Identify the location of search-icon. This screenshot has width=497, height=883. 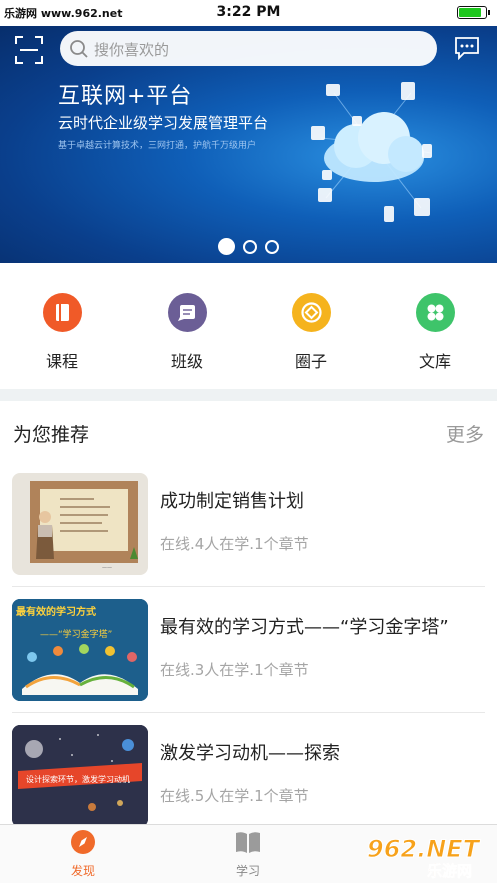
(79, 49).